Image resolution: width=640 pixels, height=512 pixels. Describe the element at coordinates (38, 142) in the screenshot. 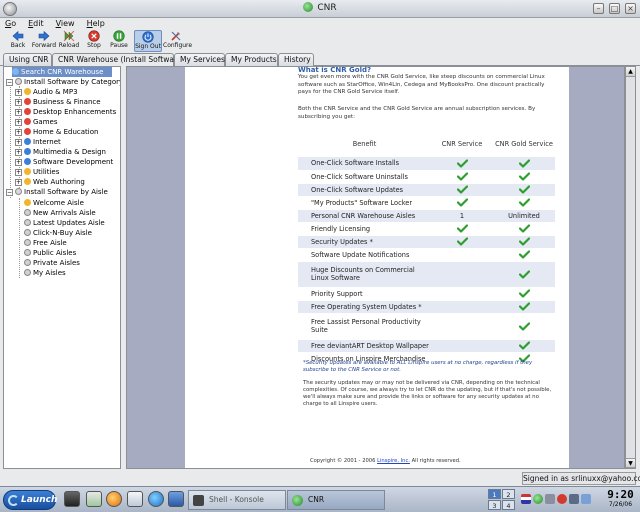

I see `tree-item-category: + Internet` at that location.